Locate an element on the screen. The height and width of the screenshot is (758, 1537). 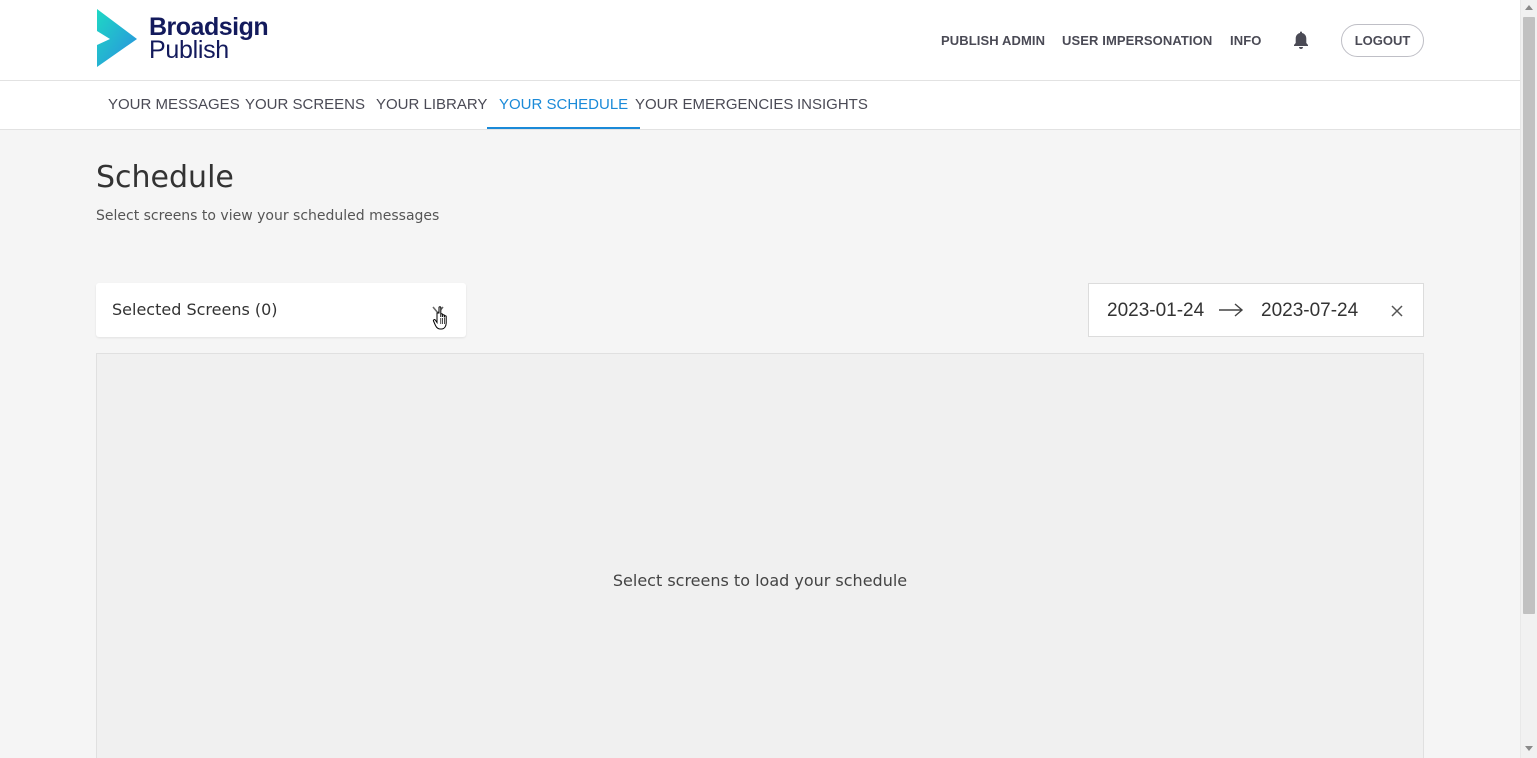
play-logo-icon is located at coordinates (117, 38).